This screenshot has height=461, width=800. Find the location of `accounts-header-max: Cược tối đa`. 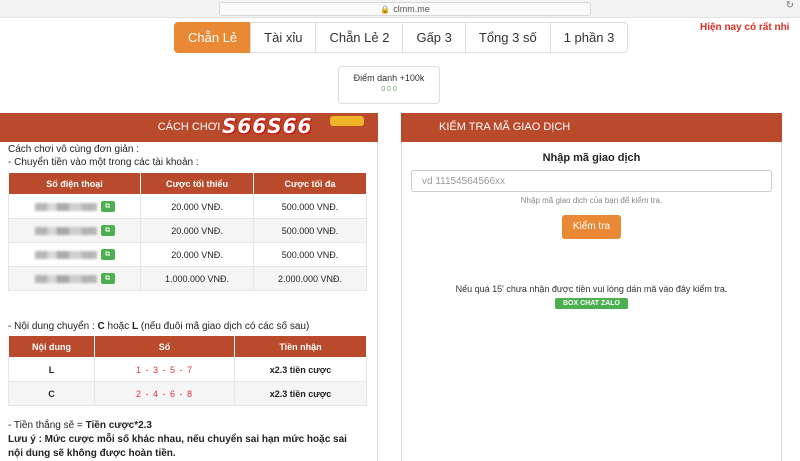

accounts-header-max: Cược tối đa is located at coordinates (310, 183).